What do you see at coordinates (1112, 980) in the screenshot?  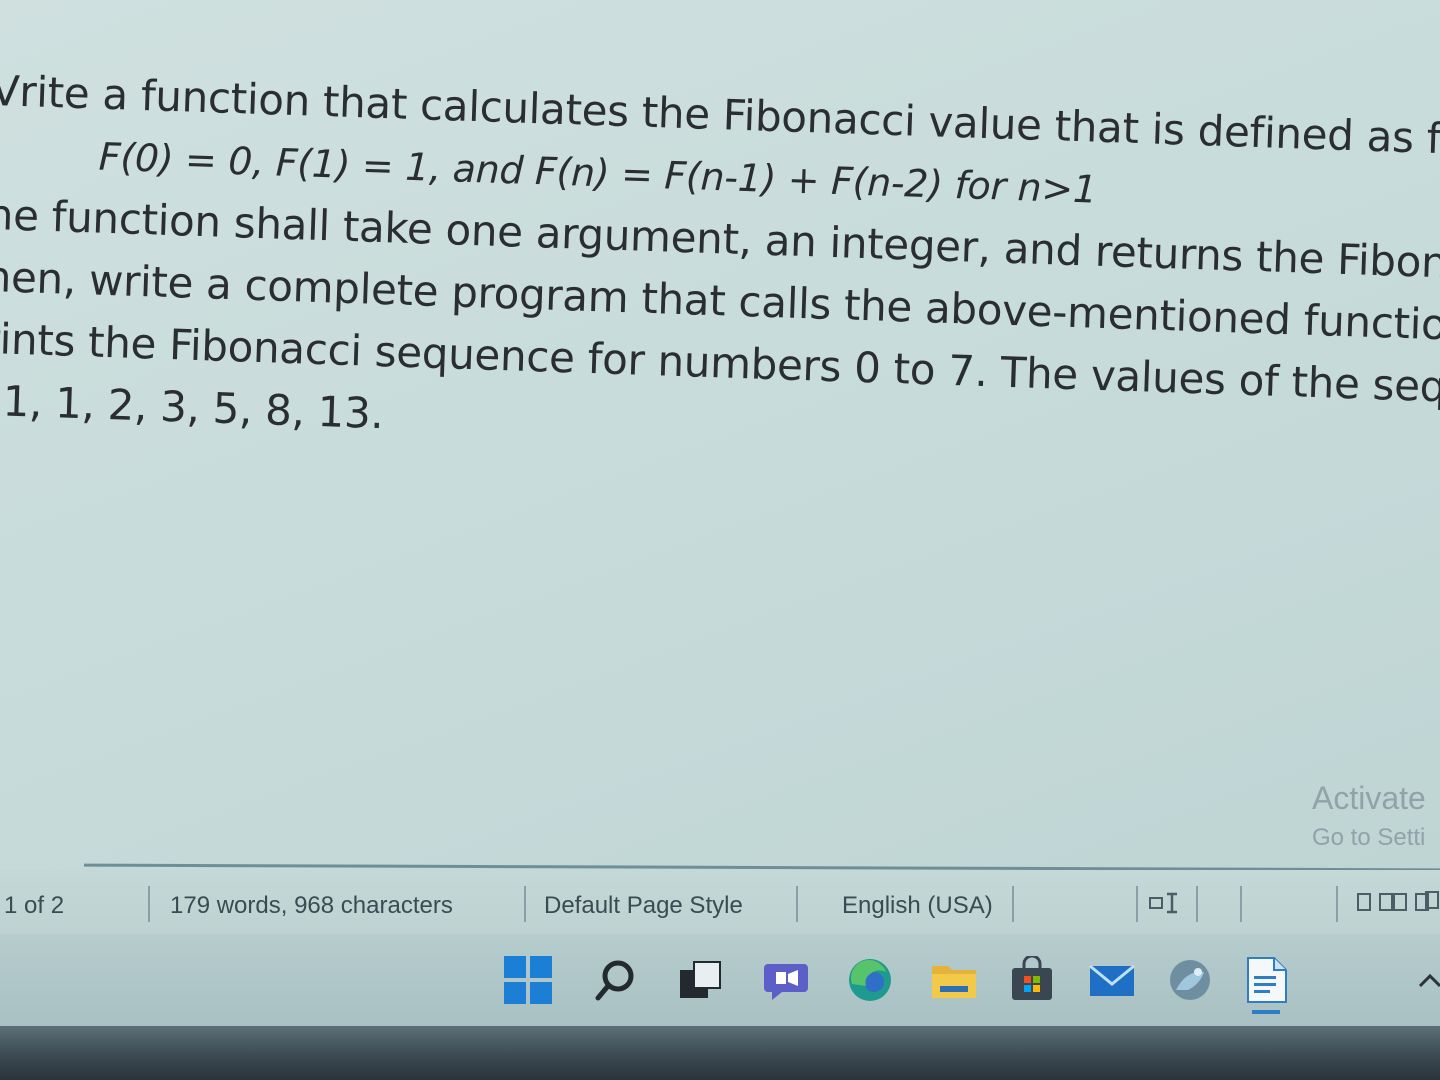 I see `mail-icon` at bounding box center [1112, 980].